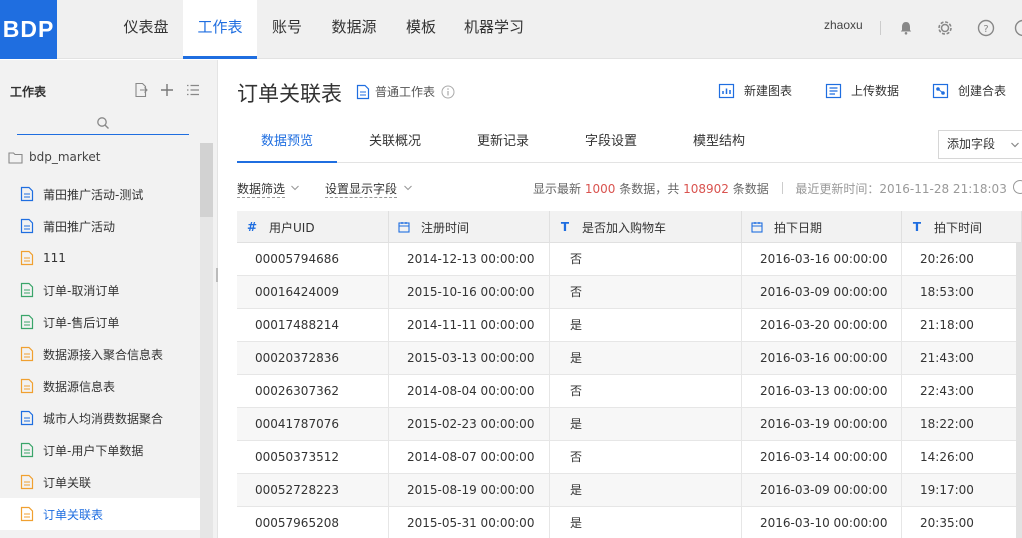 This screenshot has width=1022, height=538. I want to click on sidebar-item: 订单-售后订单, so click(100, 322).